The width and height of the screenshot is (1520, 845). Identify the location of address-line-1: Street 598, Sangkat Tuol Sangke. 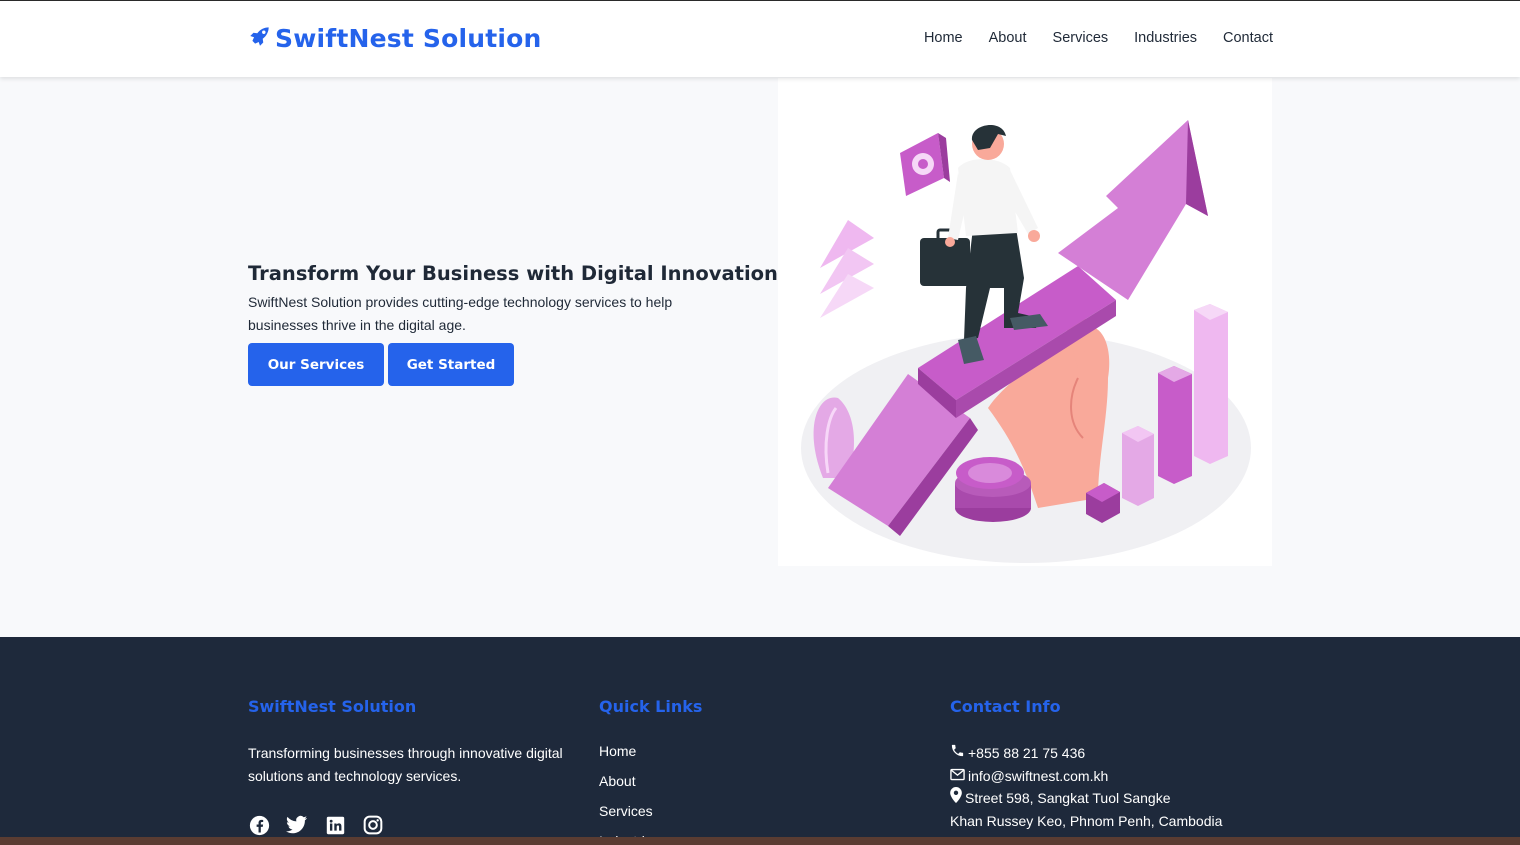
(1068, 798).